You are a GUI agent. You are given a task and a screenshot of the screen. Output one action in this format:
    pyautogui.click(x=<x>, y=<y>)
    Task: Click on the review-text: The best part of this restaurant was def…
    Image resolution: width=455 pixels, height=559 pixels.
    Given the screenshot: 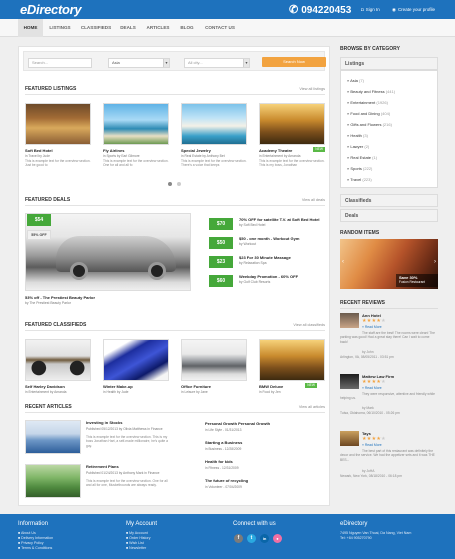 What is the action you would take?
    pyautogui.click(x=387, y=455)
    